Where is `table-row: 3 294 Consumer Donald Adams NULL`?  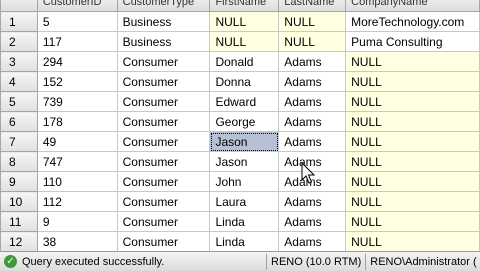
table-row: 3 294 Consumer Donald Adams NULL is located at coordinates (240, 61).